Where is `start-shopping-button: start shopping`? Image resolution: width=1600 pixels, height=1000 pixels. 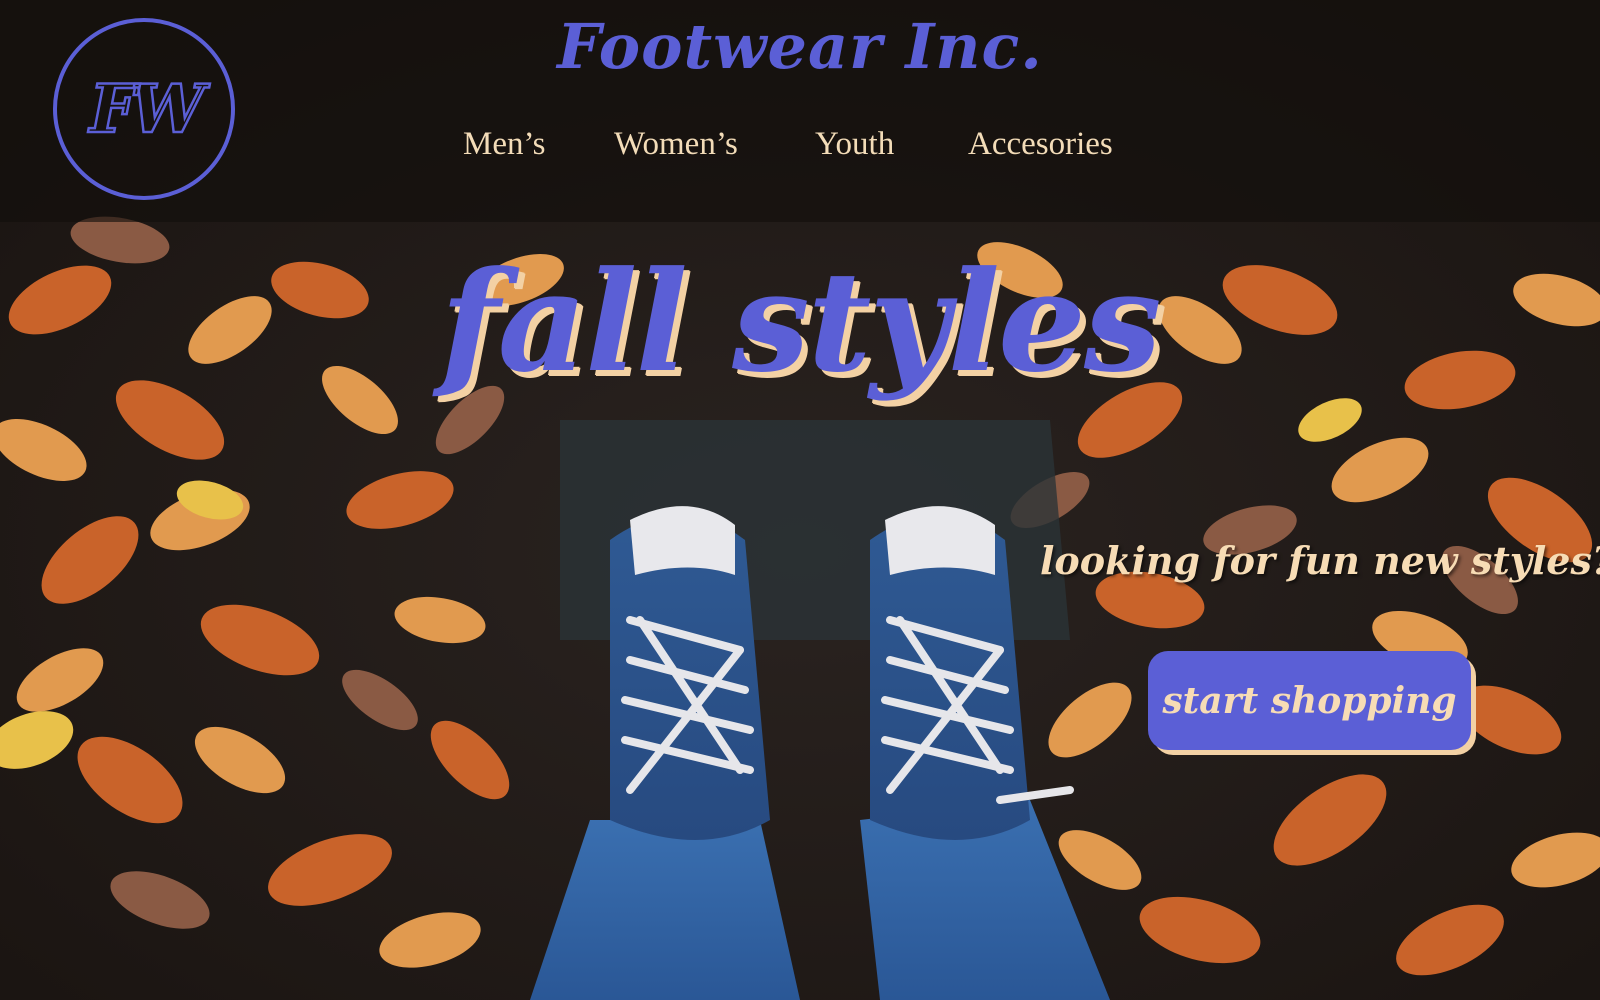 start-shopping-button: start shopping is located at coordinates (1309, 700).